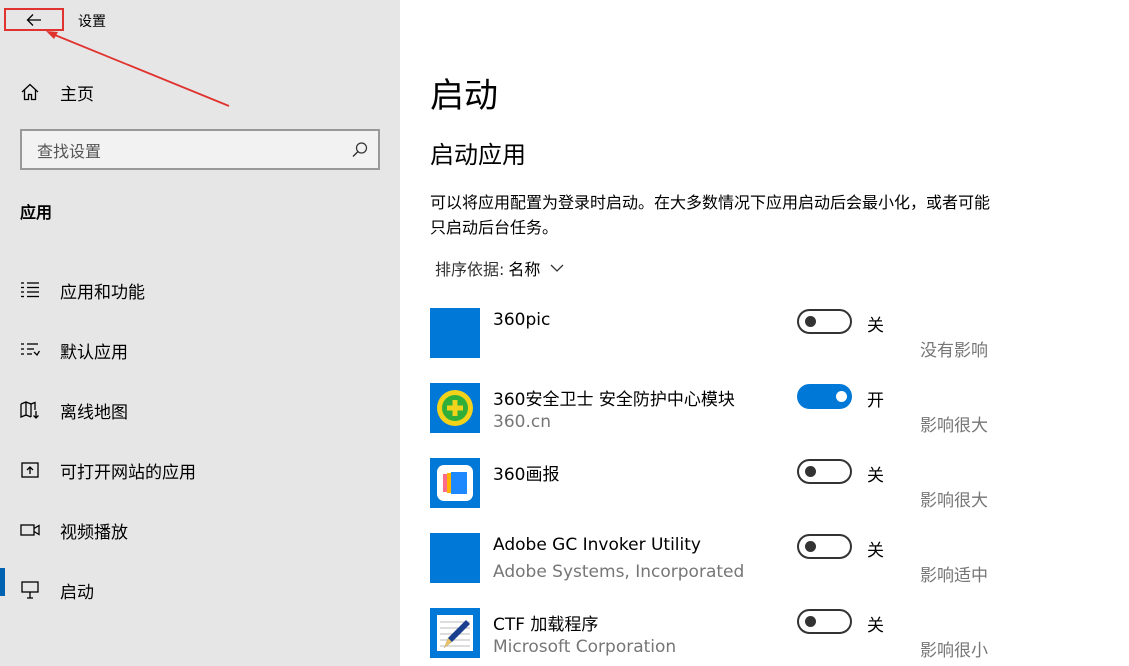  I want to click on sort-dropdown: 排序依据: 名称, so click(499, 268).